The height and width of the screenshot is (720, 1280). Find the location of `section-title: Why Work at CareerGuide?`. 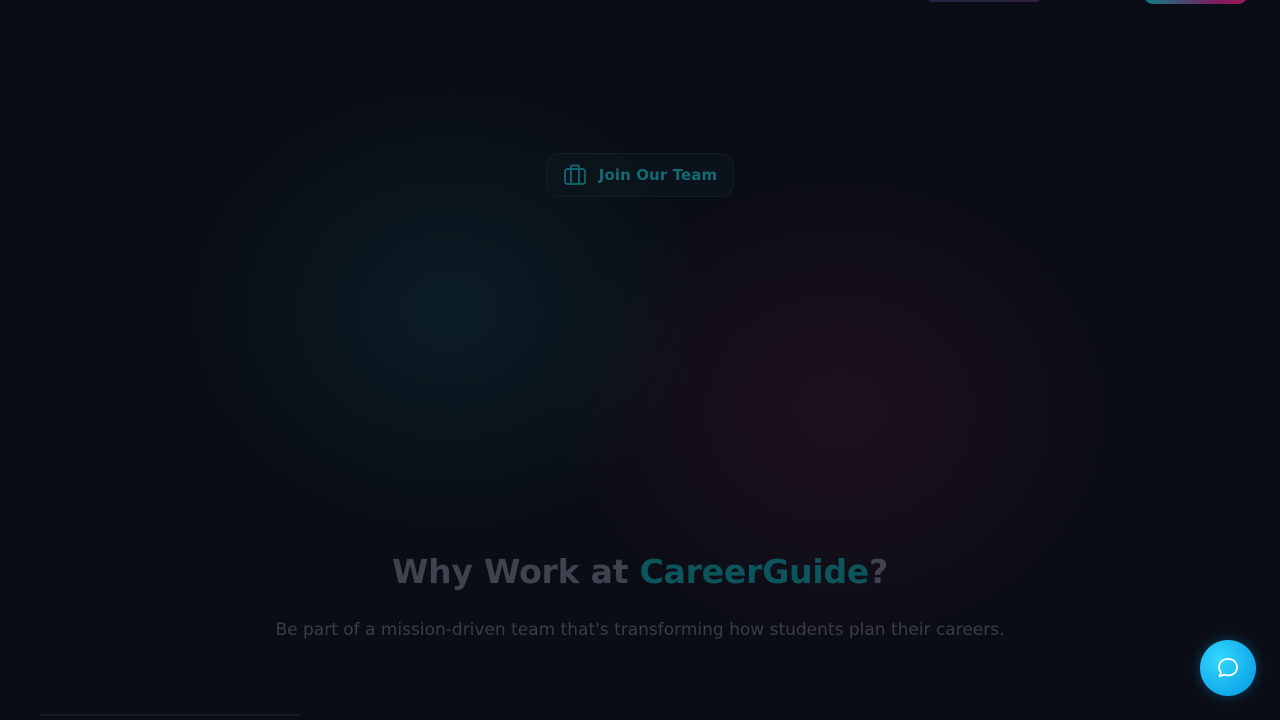

section-title: Why Work at CareerGuide? is located at coordinates (640, 571).